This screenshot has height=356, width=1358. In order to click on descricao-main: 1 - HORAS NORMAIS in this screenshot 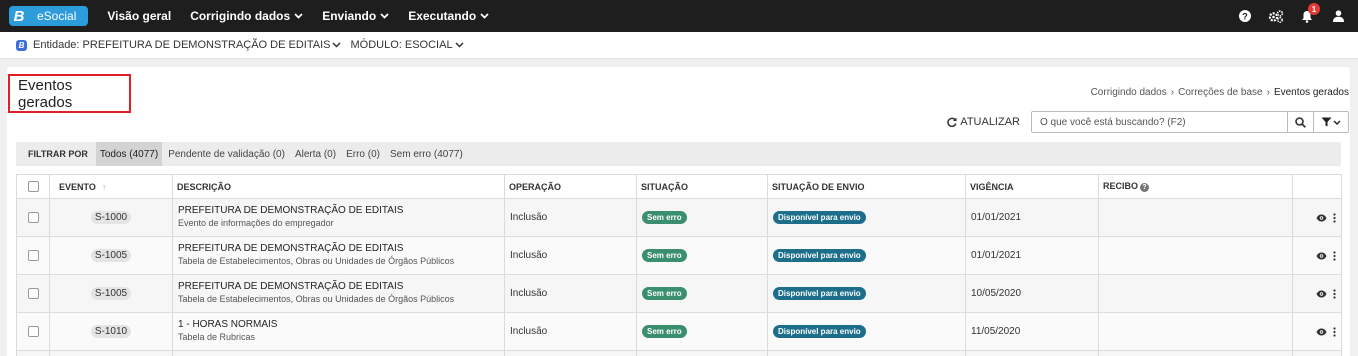, I will do `click(228, 324)`.